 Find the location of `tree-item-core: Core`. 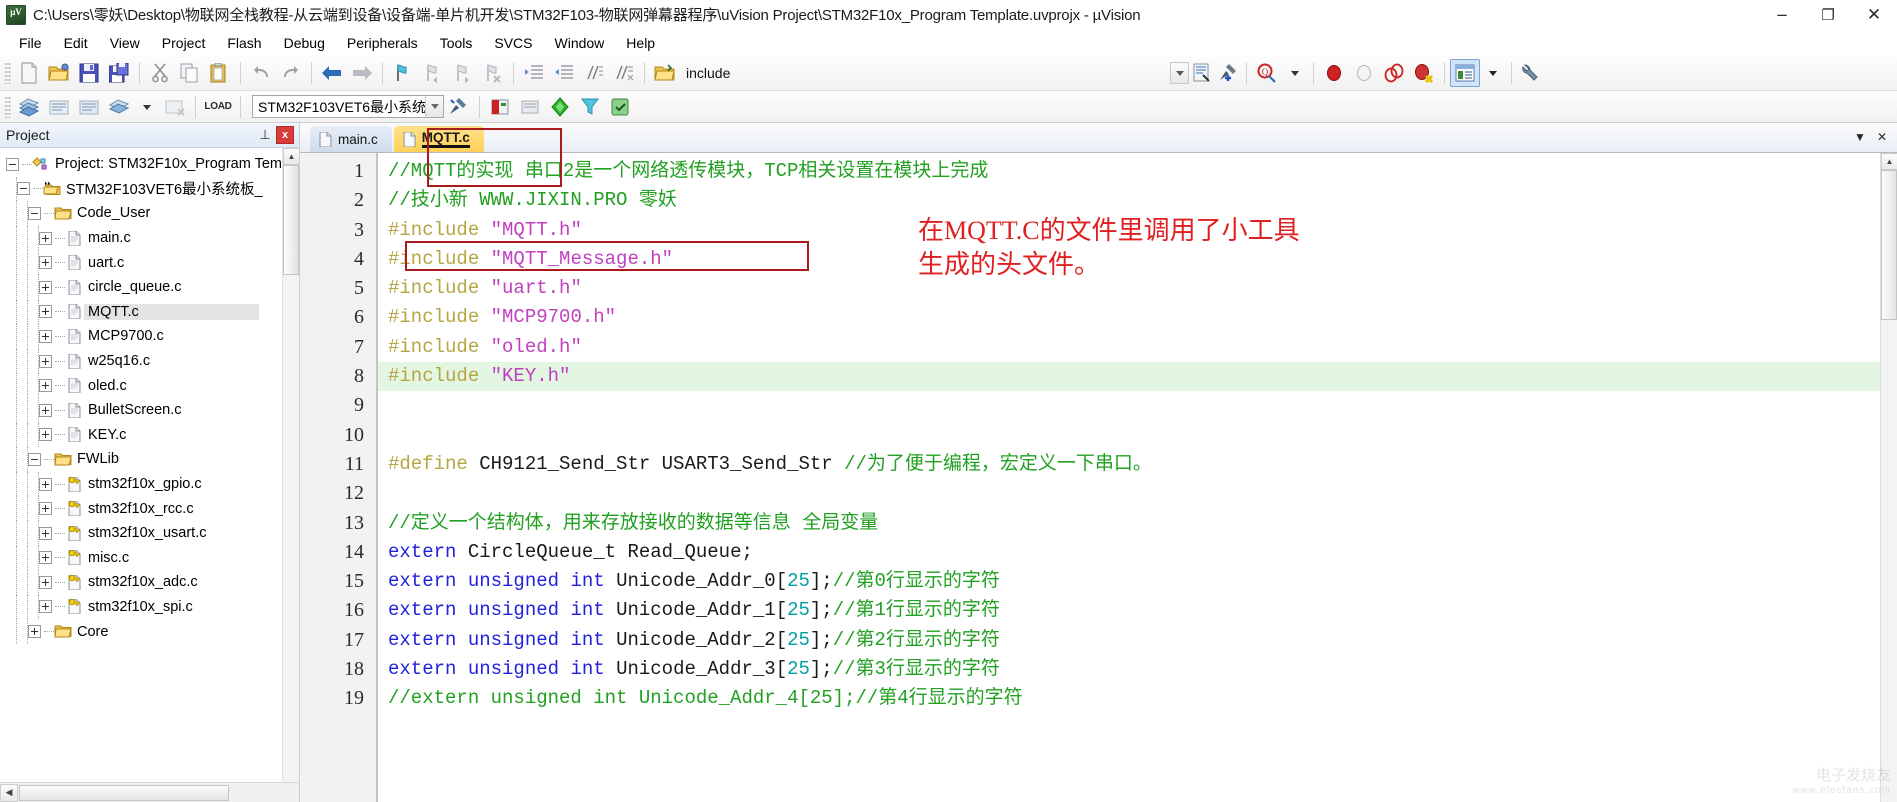

tree-item-core: Core is located at coordinates (144, 631).